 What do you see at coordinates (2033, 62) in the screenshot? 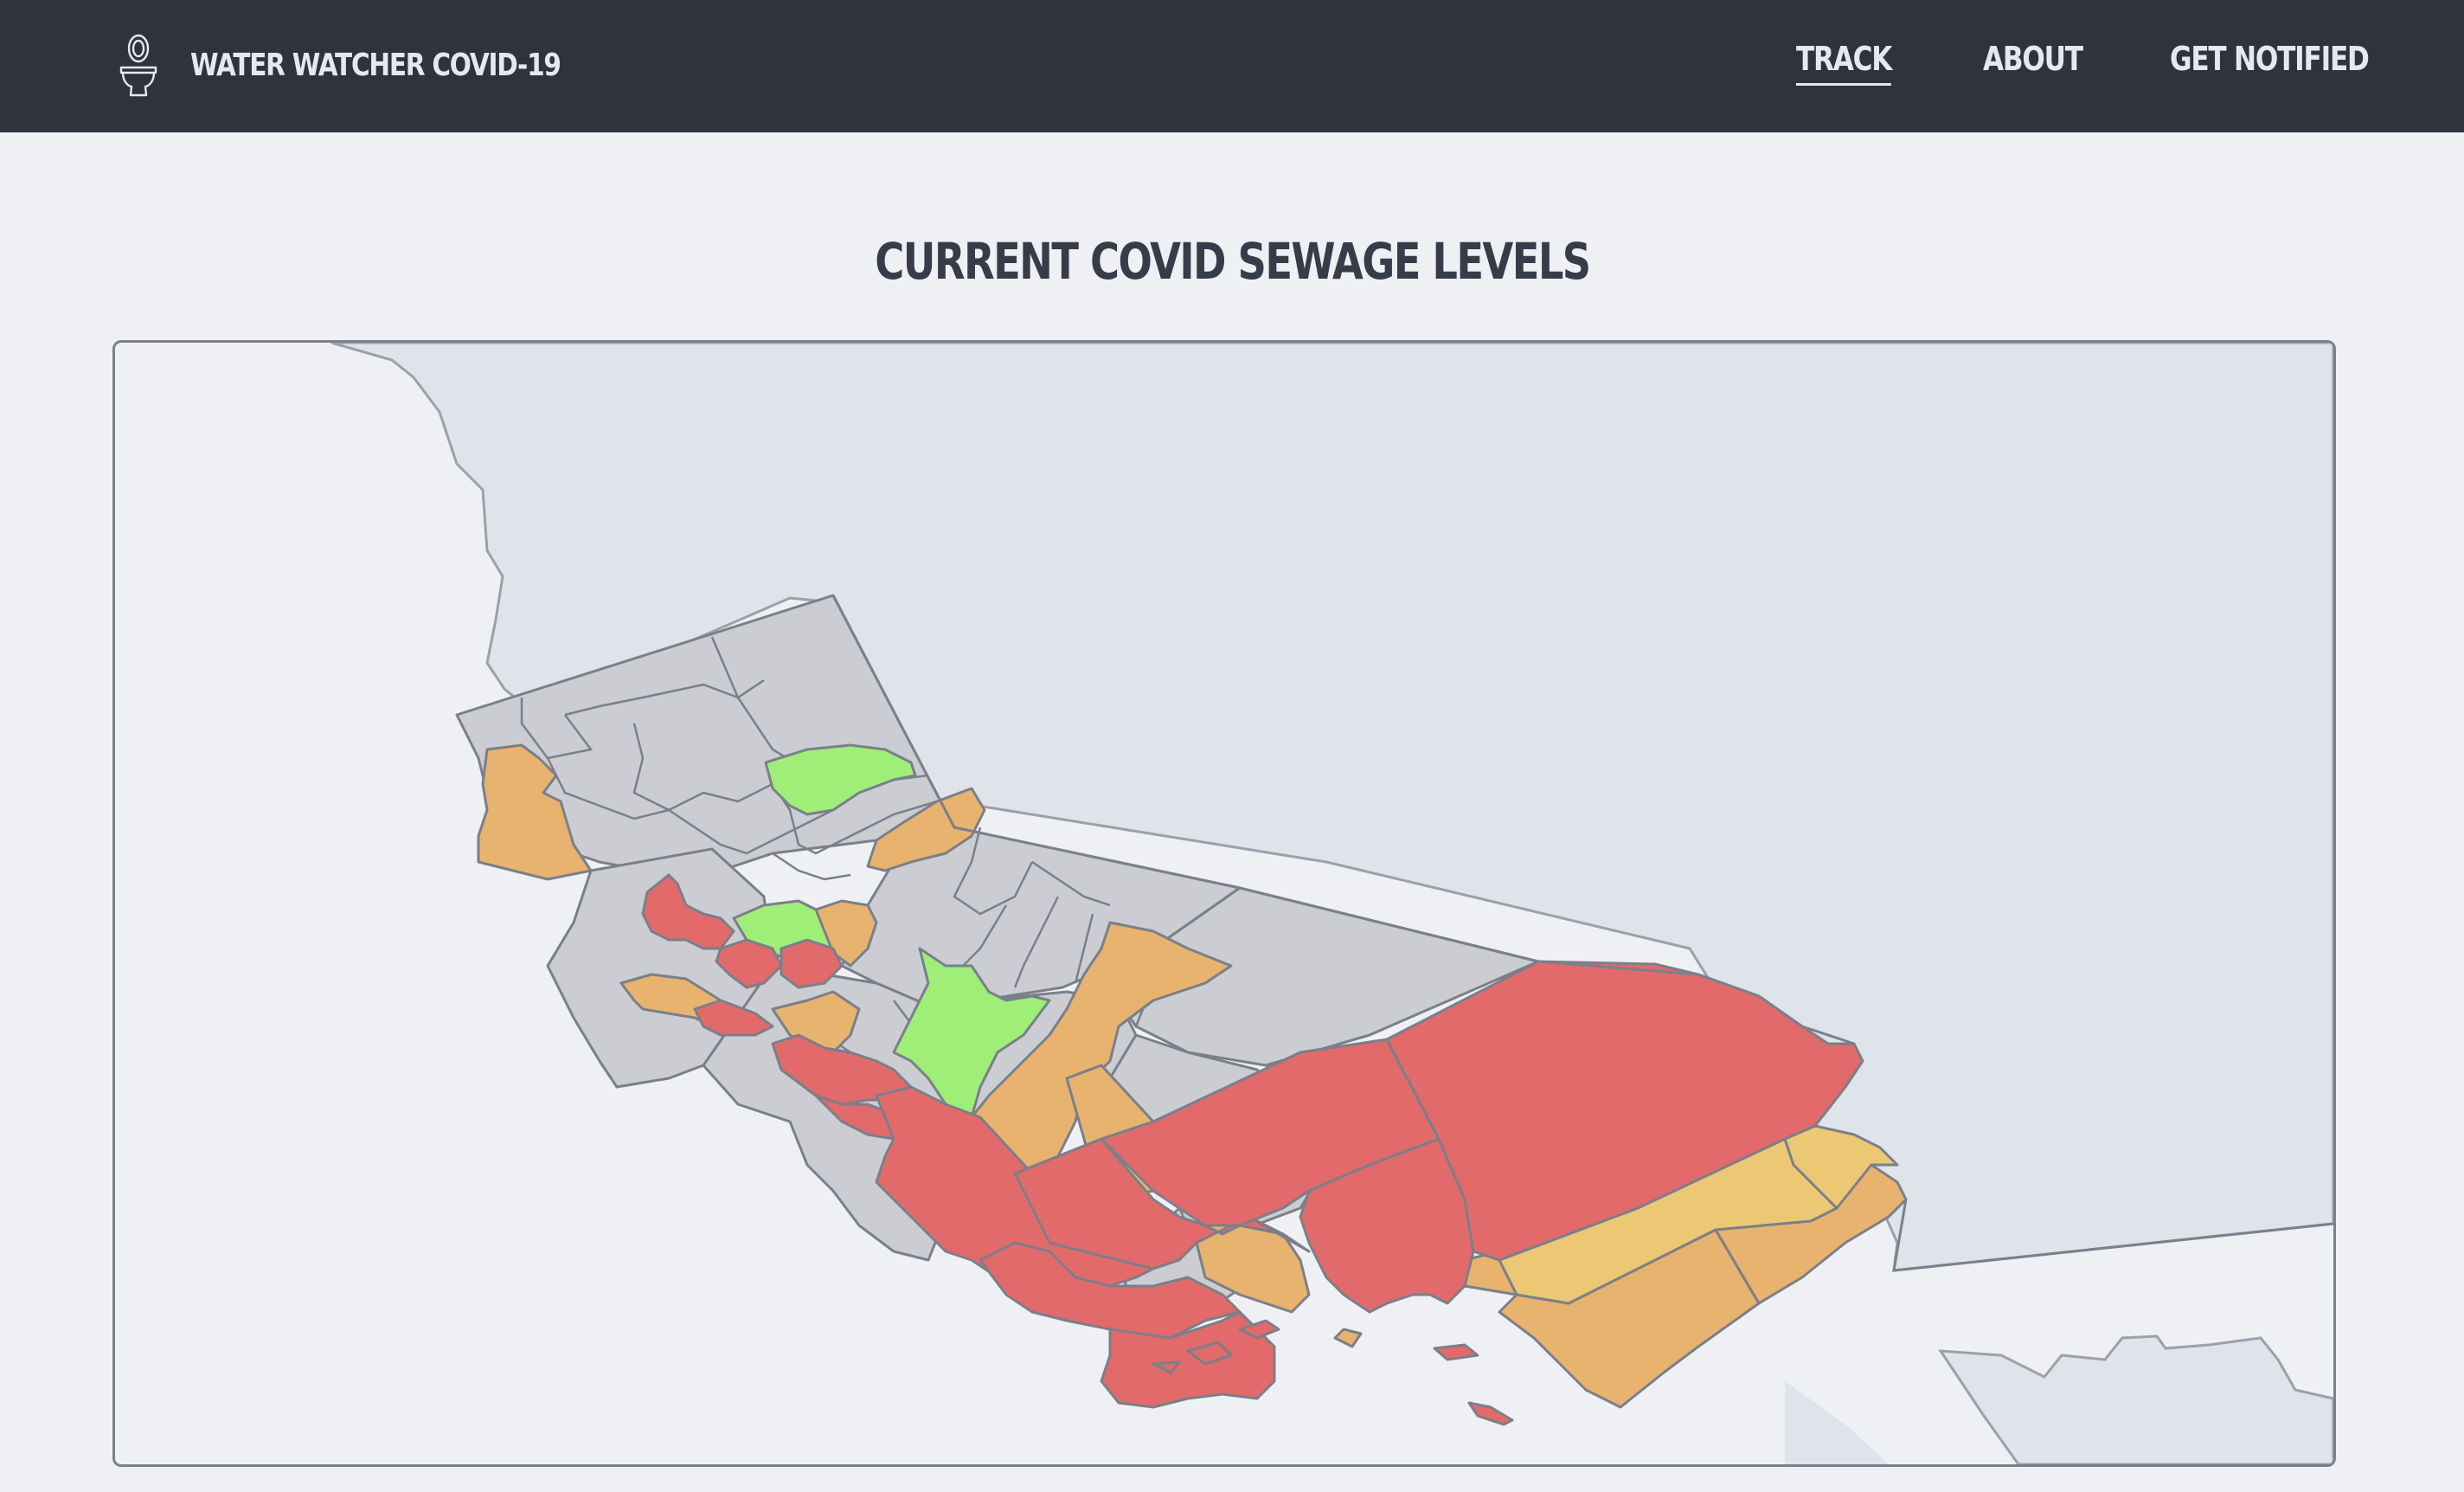
I see `nav-link-about: ABOUT` at bounding box center [2033, 62].